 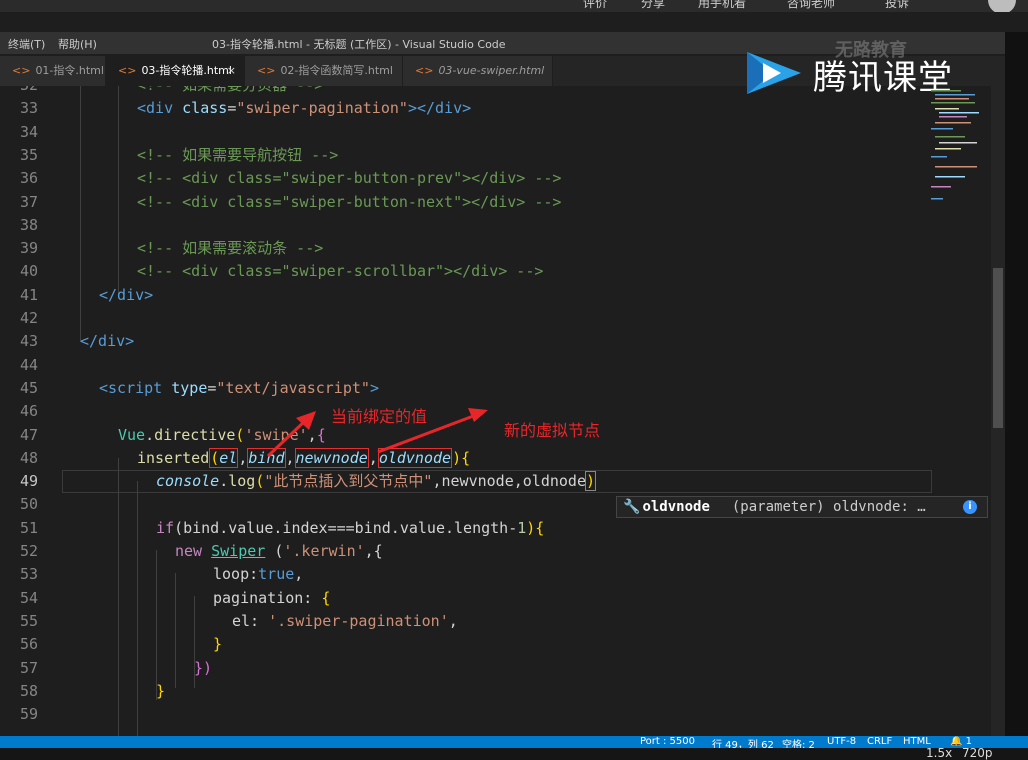 I want to click on minimap, so click(x=958, y=146).